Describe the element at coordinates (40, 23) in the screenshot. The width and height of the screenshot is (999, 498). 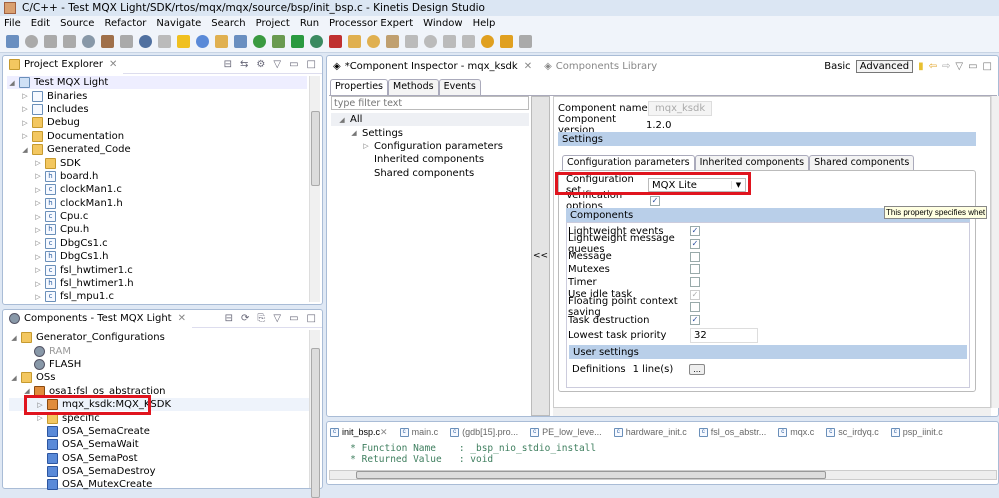
I see `menu-edit: Edit` at that location.